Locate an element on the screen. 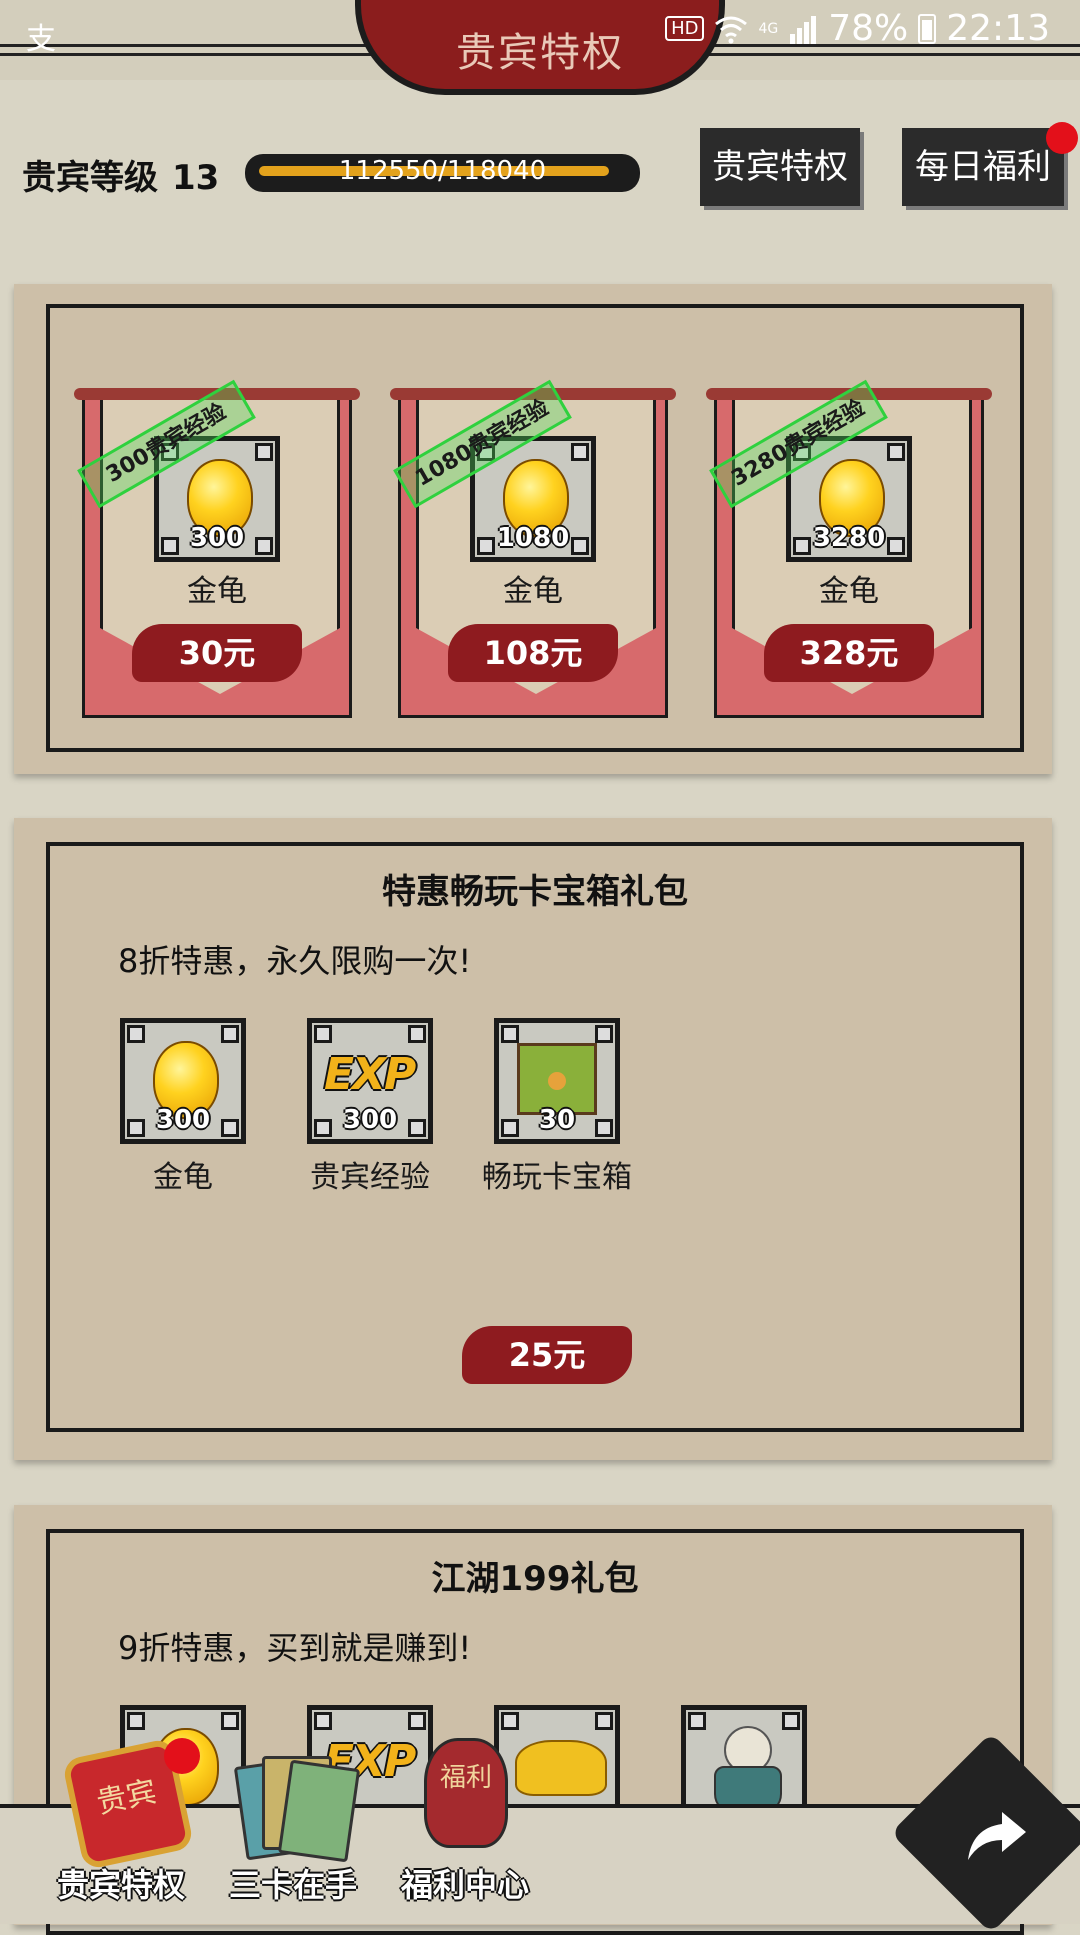 The width and height of the screenshot is (1080, 1935). item-quantity: 1080 is located at coordinates (533, 538).